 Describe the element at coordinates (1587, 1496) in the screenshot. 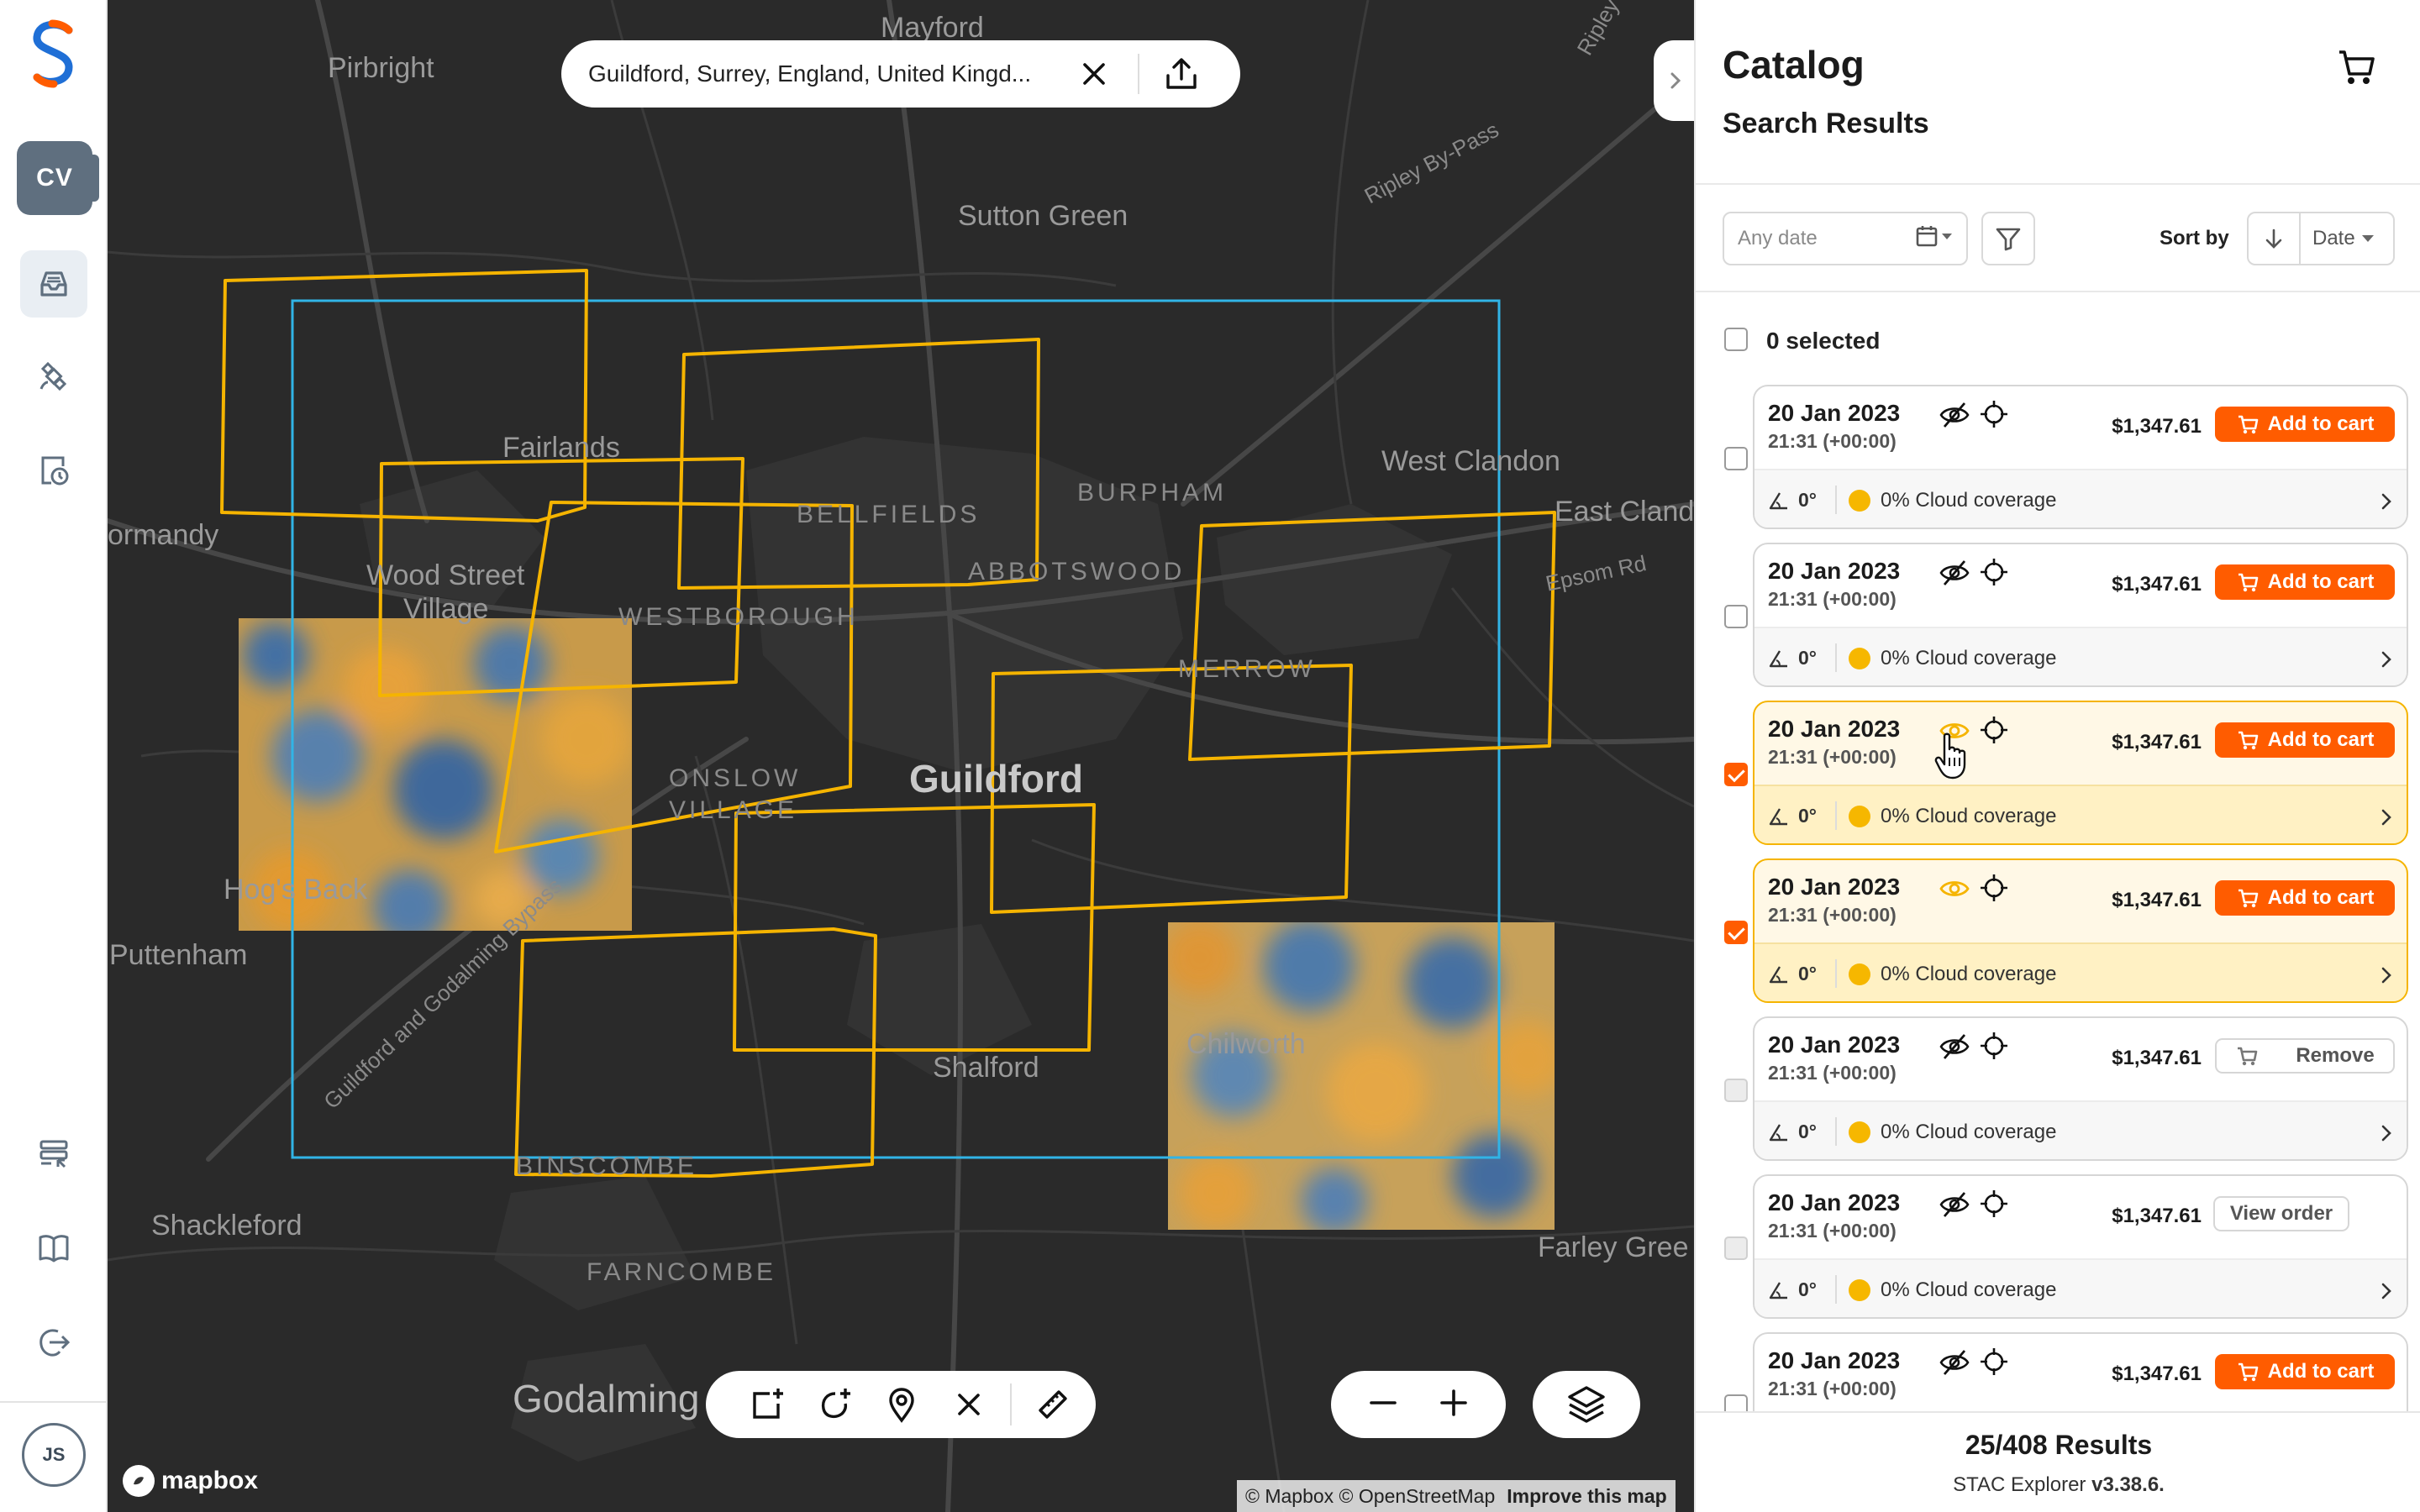

I see `improve-map-link: Improve this map` at that location.